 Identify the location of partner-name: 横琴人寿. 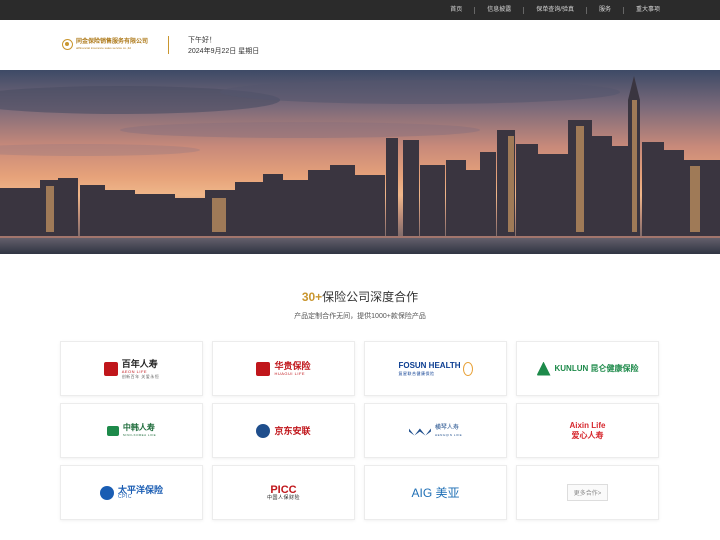
(446, 428).